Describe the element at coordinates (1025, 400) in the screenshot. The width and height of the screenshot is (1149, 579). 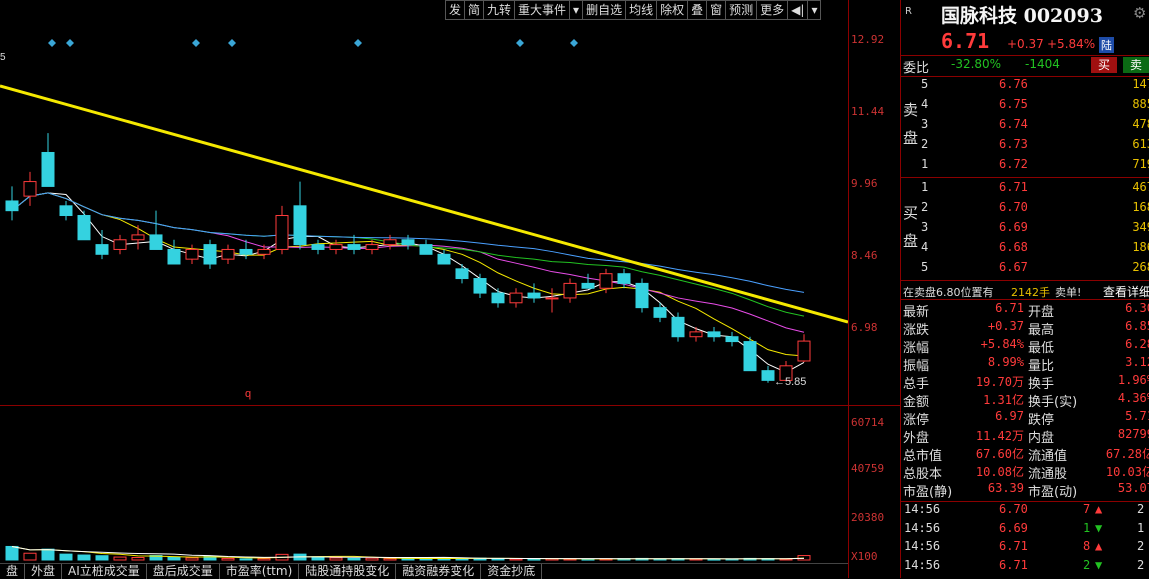
I see `stats-row: 金额 1.31亿换手(实) 4.36%` at that location.